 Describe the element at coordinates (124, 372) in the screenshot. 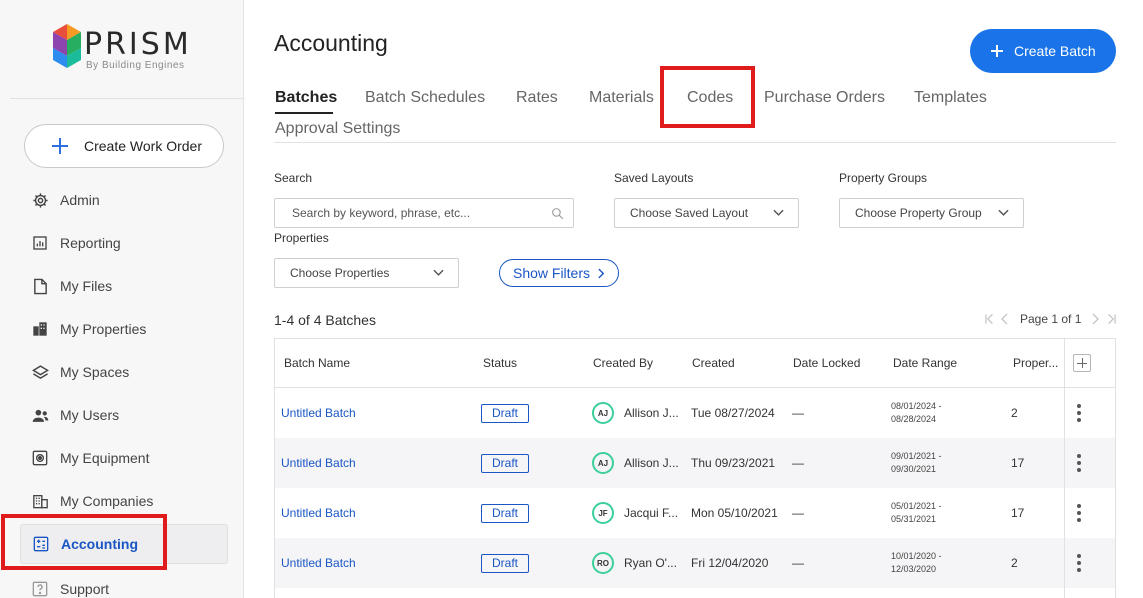

I see `sidebar-item-my-spaces: My Spaces` at that location.